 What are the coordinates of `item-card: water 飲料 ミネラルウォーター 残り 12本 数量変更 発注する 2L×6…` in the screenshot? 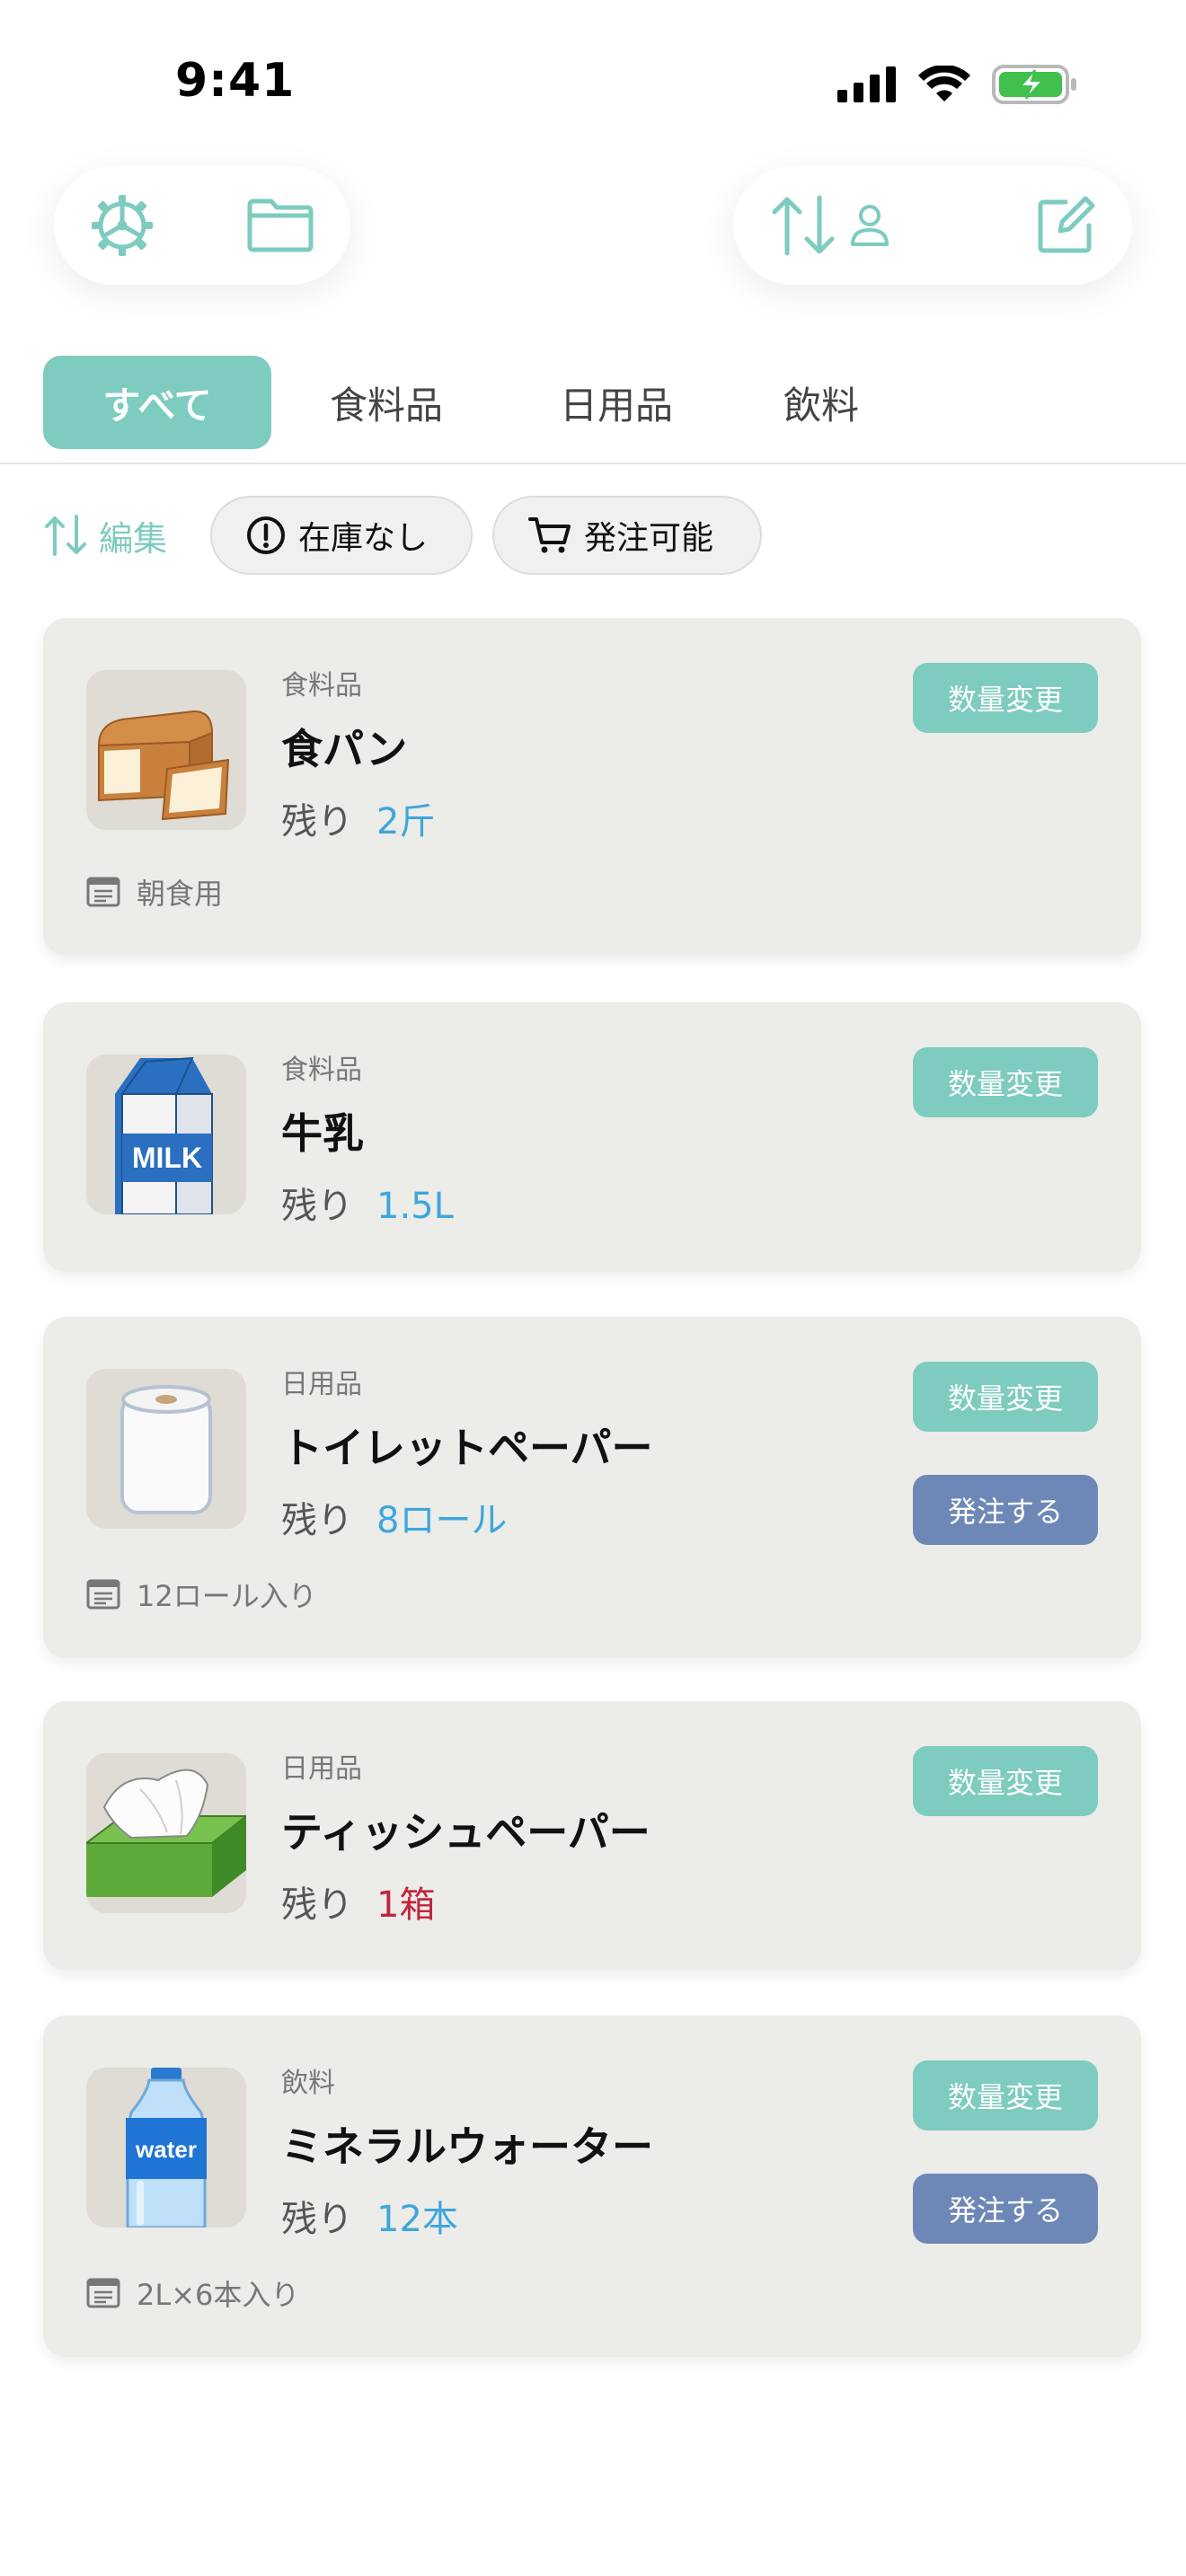 It's located at (592, 2186).